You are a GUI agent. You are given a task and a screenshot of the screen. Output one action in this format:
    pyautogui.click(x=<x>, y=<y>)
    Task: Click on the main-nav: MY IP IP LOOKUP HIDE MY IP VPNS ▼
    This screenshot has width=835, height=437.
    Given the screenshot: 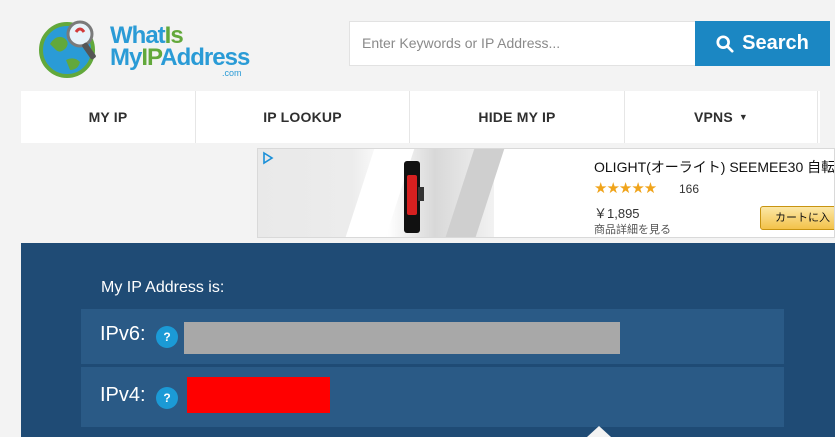 What is the action you would take?
    pyautogui.click(x=420, y=117)
    